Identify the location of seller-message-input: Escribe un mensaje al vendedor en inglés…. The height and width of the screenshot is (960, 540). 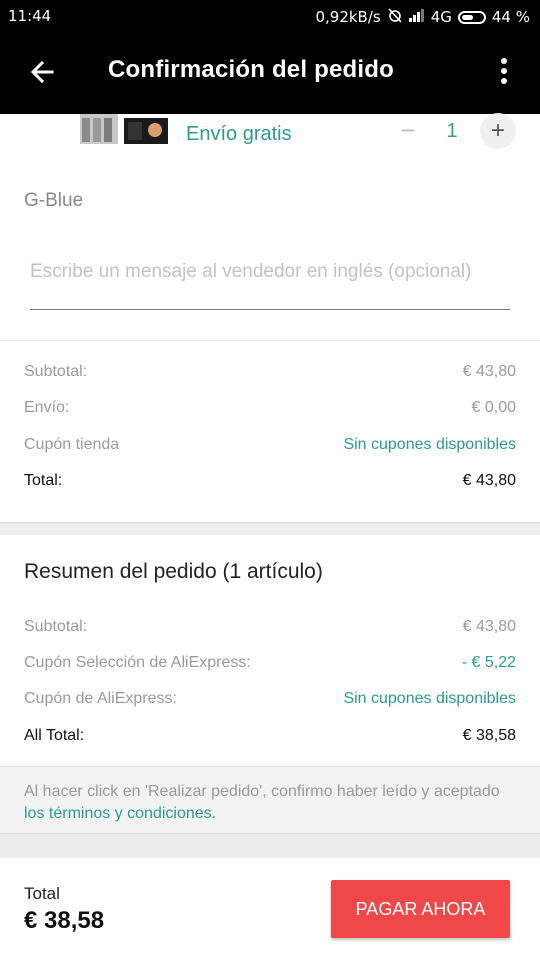
(270, 272).